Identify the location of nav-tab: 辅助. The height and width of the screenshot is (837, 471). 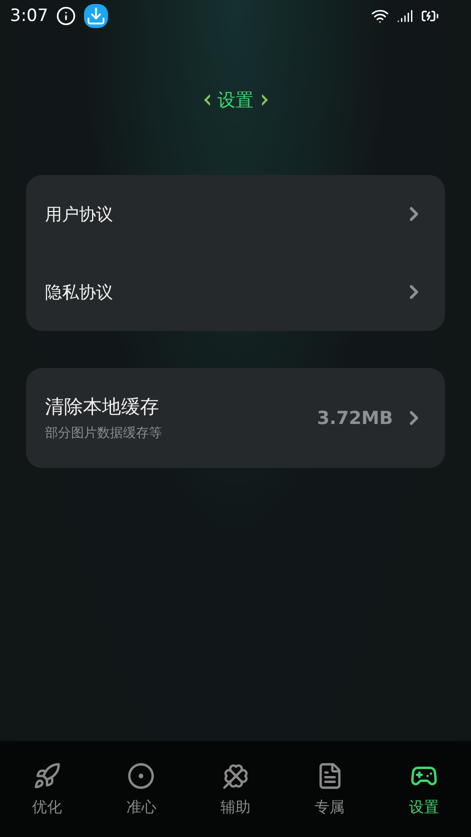
(235, 789).